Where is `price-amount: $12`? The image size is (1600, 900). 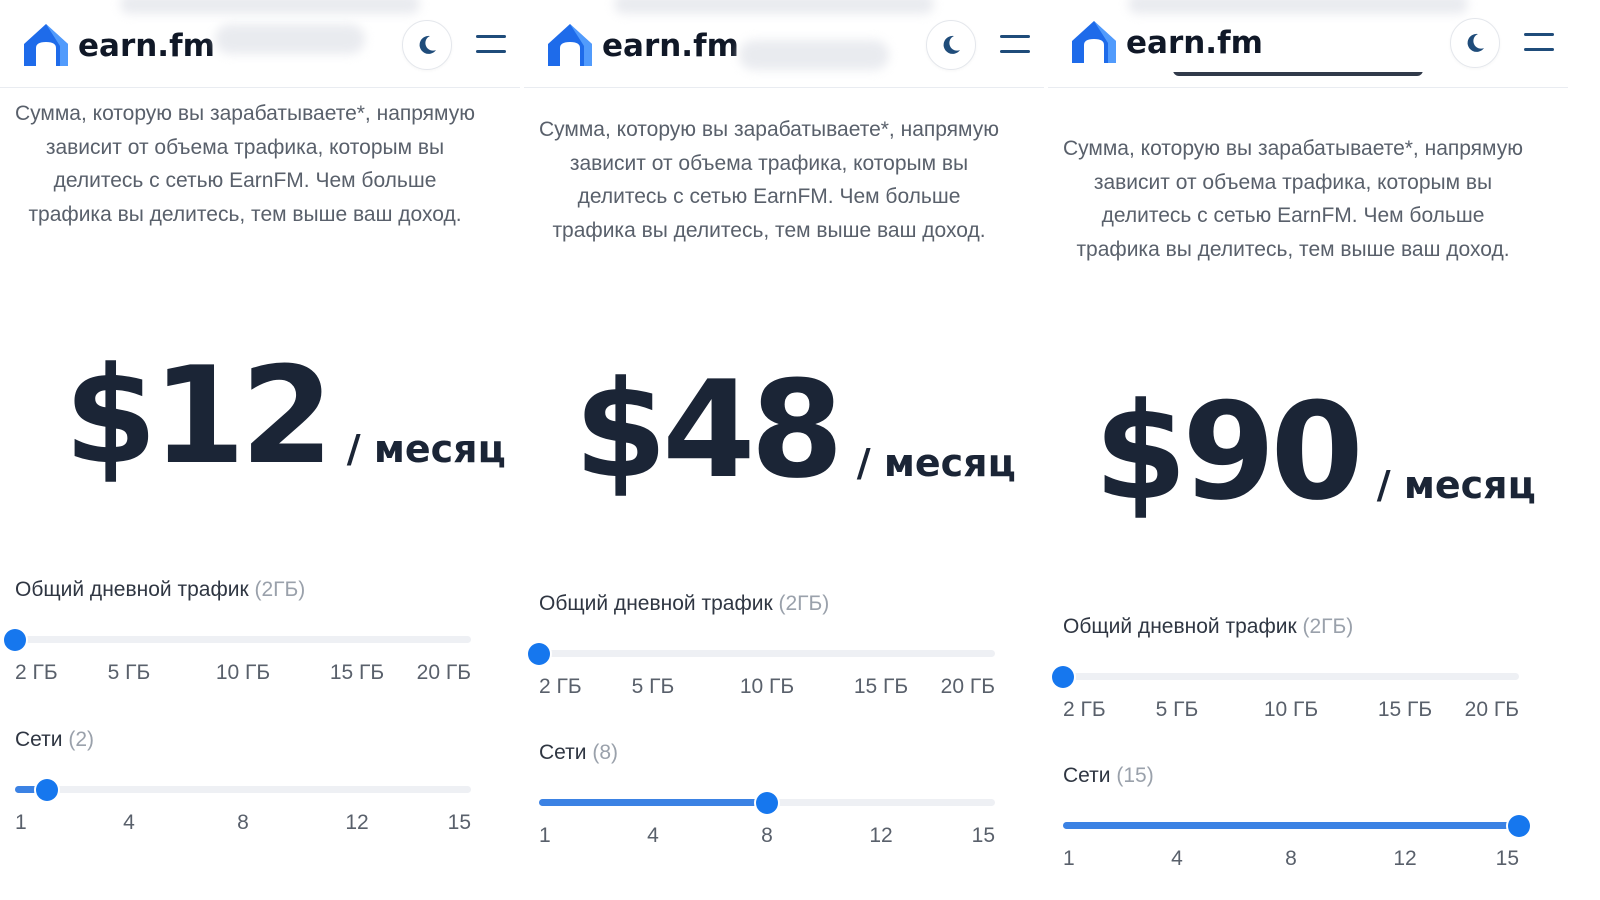 price-amount: $12 is located at coordinates (199, 416).